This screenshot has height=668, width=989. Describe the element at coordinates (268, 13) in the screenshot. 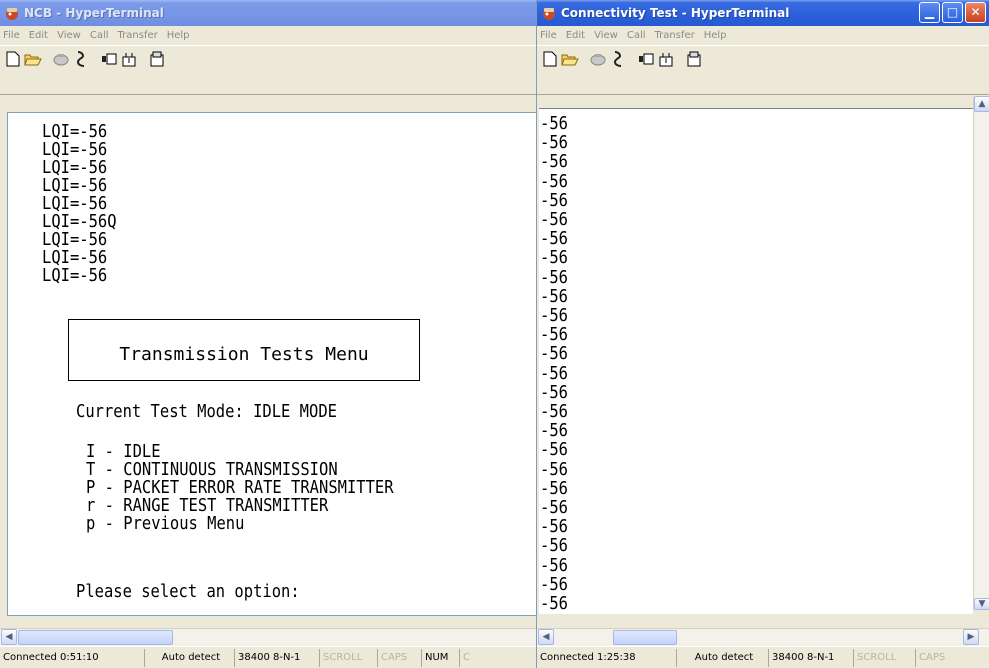

I see `title-bar: NCB - HyperTerminal` at that location.